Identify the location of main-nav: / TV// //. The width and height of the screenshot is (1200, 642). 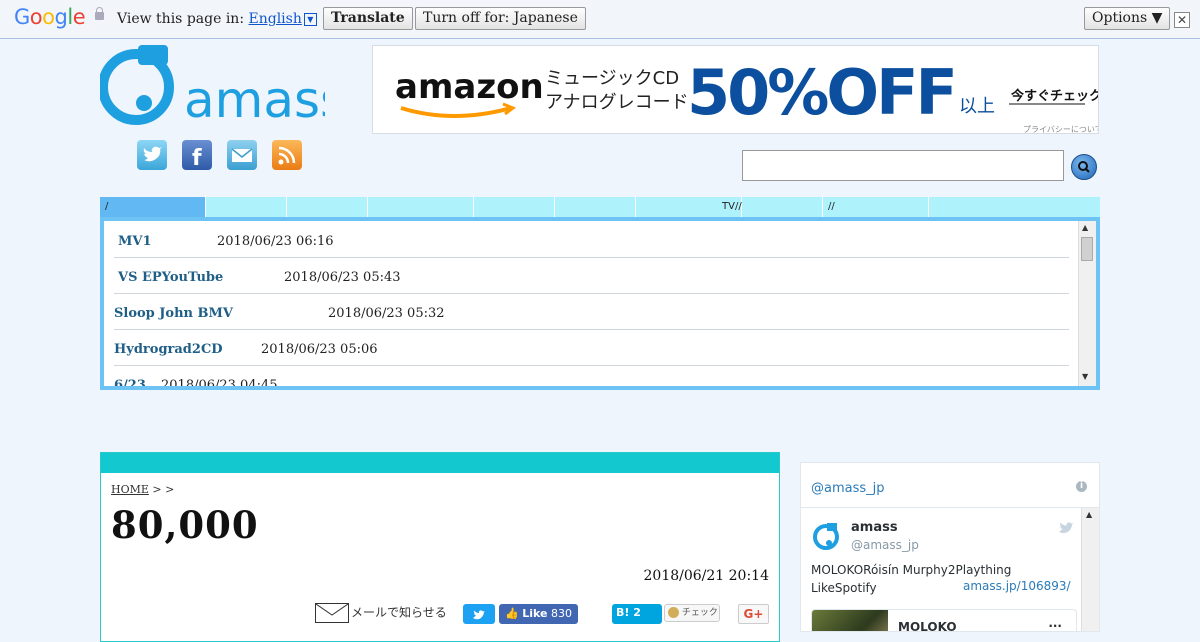
(600, 207).